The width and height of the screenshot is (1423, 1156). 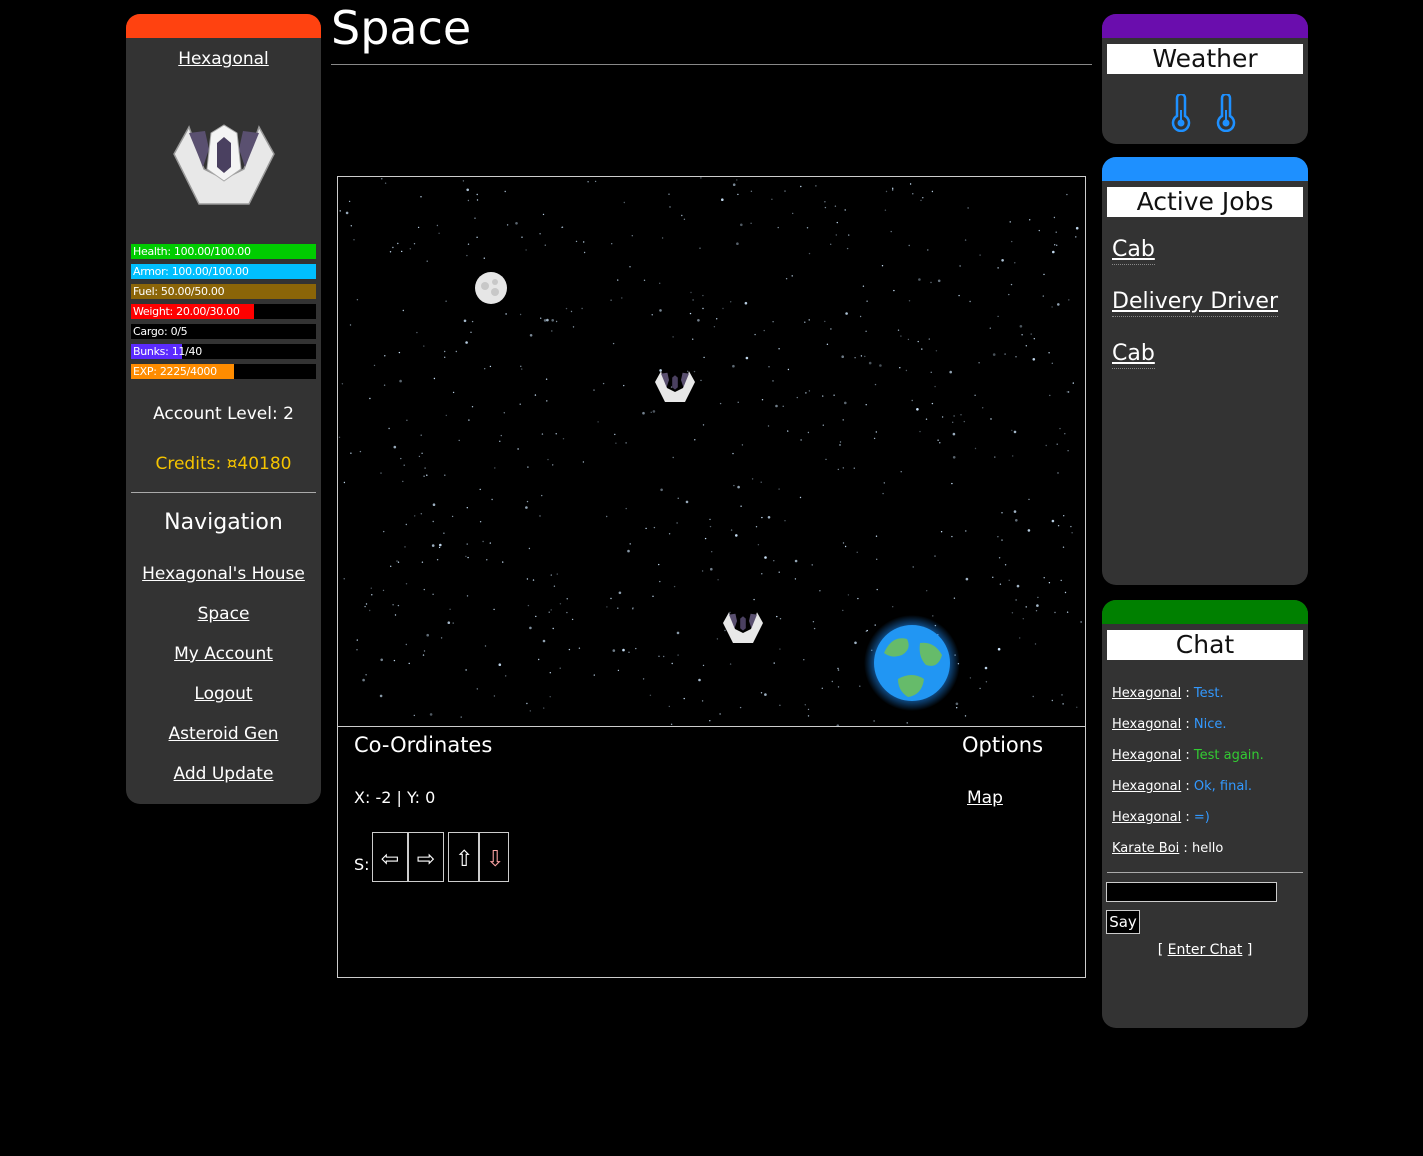 What do you see at coordinates (1188, 701) in the screenshot?
I see `chat-message: Hexagonal : Test.` at bounding box center [1188, 701].